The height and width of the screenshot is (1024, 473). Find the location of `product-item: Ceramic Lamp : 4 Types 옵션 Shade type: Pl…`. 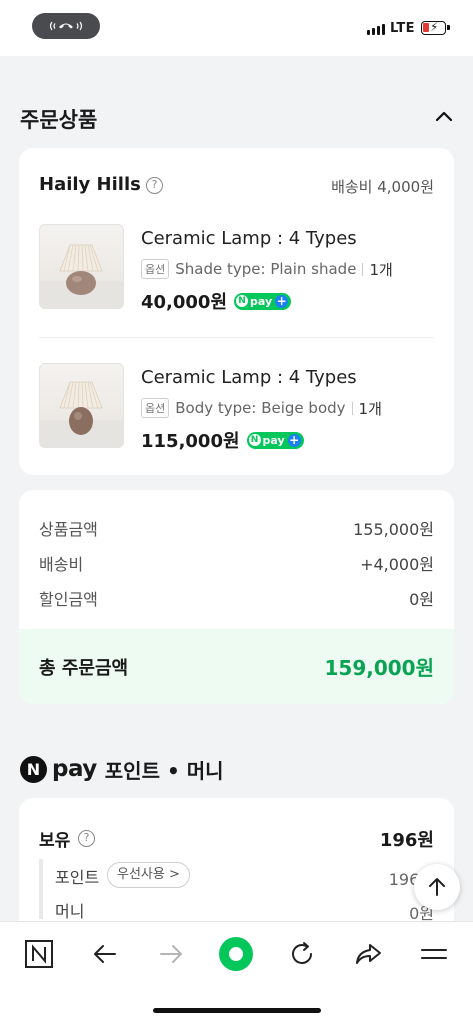

product-item: Ceramic Lamp : 4 Types 옵션 Shade type: Pl… is located at coordinates (236, 279).